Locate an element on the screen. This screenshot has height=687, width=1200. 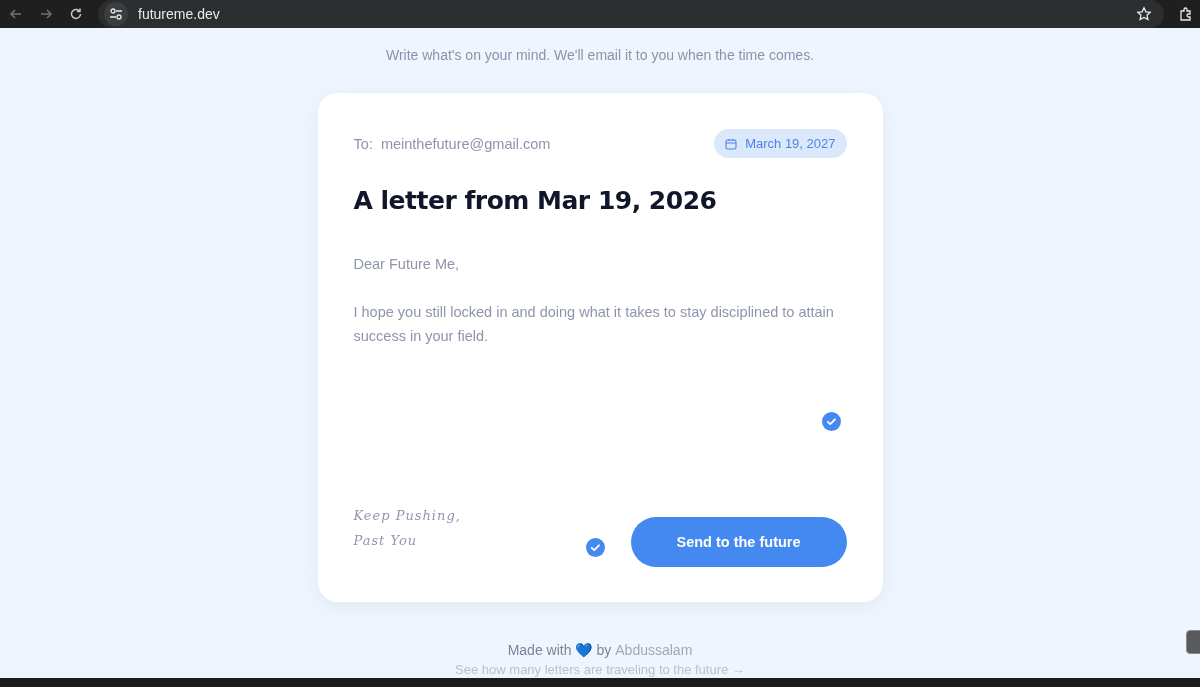
made-with-text: Made with is located at coordinates (539, 650).